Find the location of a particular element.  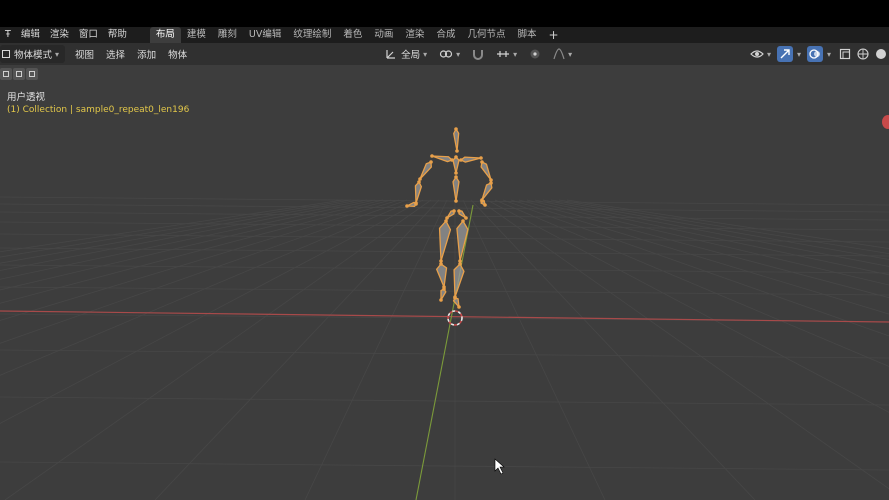

workspace-tabs: 布局 建模 雕刻 UV编辑 纹理绘制 着色 动画 渲染 合成 几何节点 脚本 + is located at coordinates (357, 35).